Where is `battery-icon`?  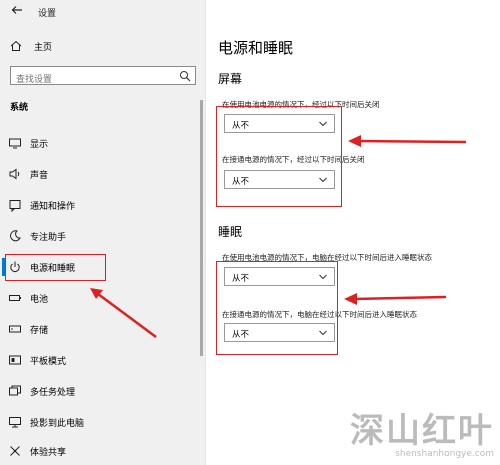
battery-icon is located at coordinates (15, 298).